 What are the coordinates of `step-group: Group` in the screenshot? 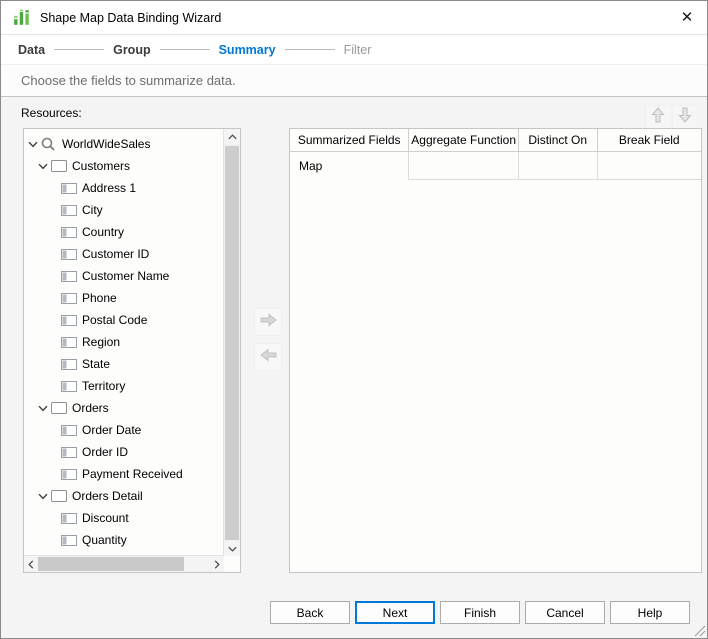 It's located at (132, 50).